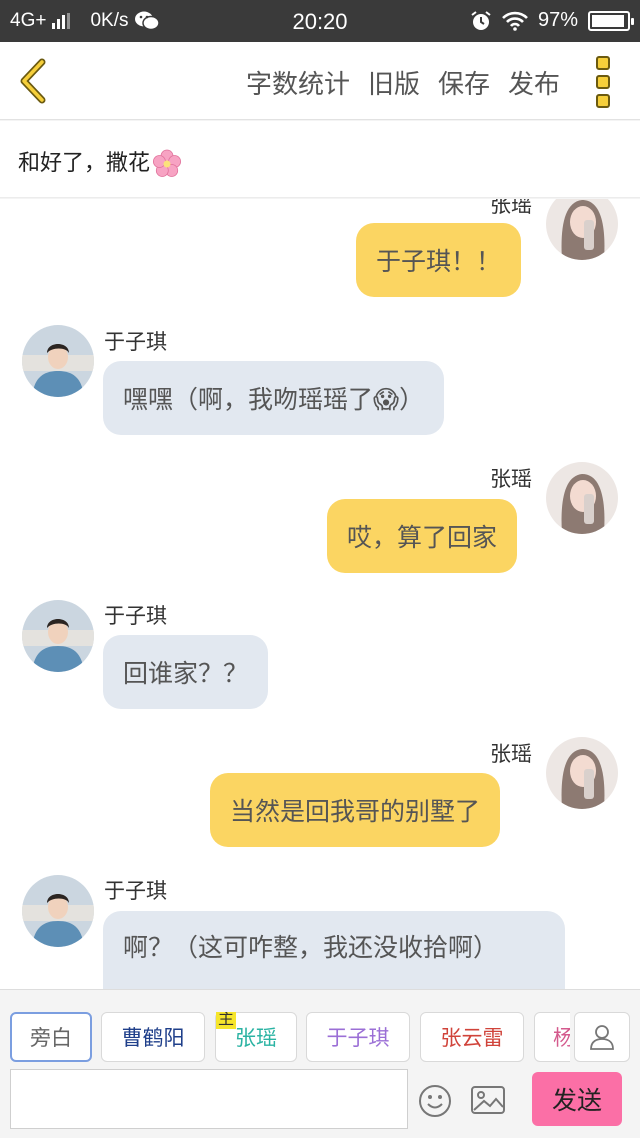  I want to click on message-bubble: 当然是回我哥的别墅了, so click(355, 810).